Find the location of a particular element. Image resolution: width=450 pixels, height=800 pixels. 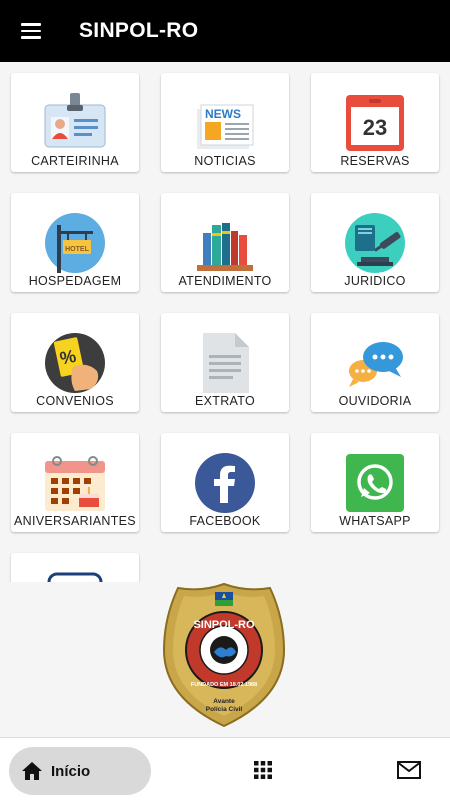

home-tab: Início is located at coordinates (80, 771).